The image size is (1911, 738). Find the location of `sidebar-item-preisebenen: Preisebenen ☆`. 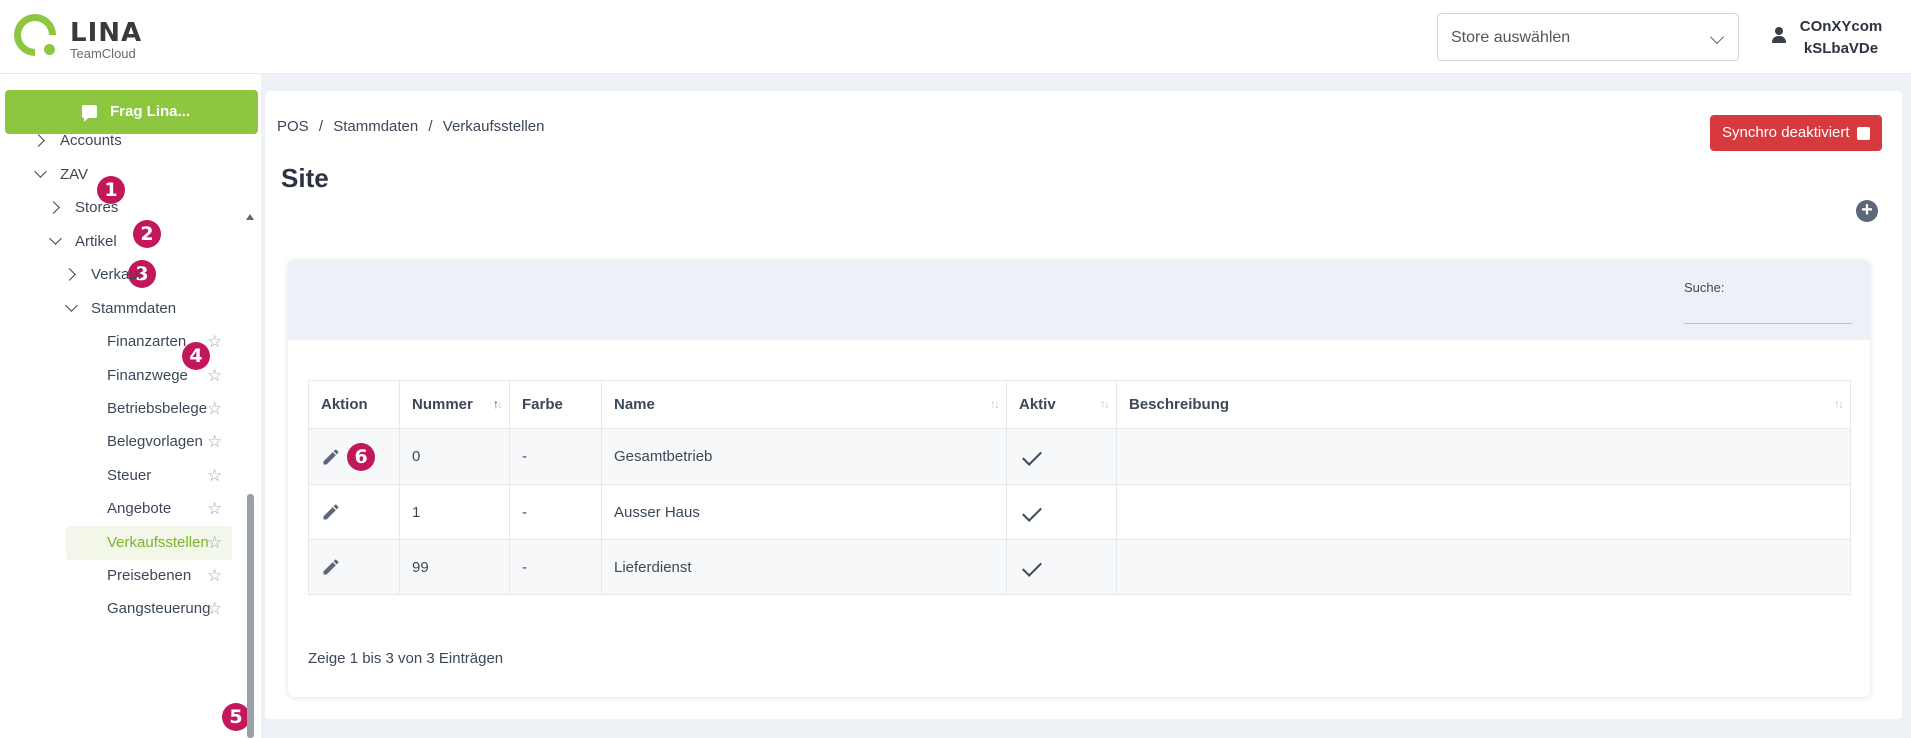

sidebar-item-preisebenen: Preisebenen ☆ is located at coordinates (149, 576).